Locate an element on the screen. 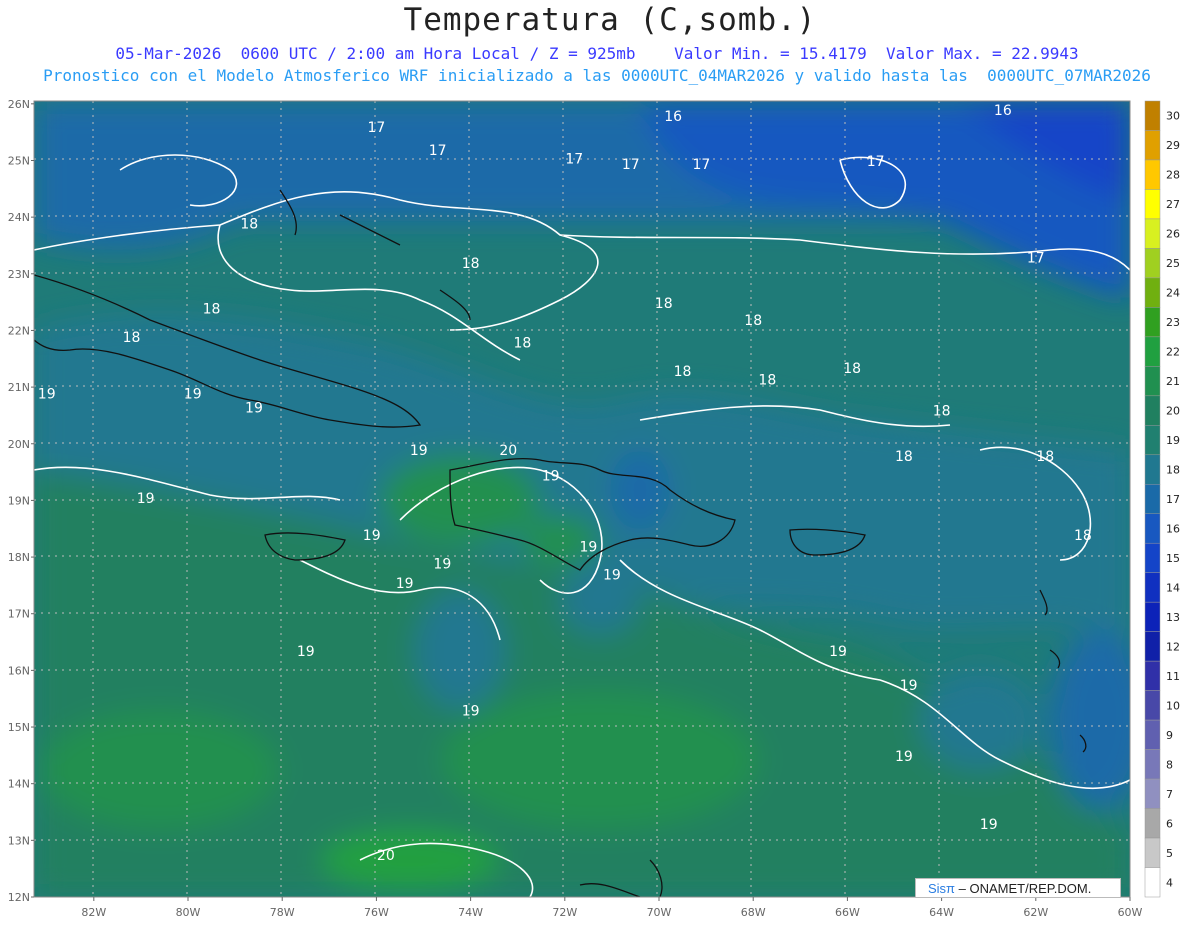  credit-text: – ONAMET/REP.DOM. is located at coordinates (1025, 888).